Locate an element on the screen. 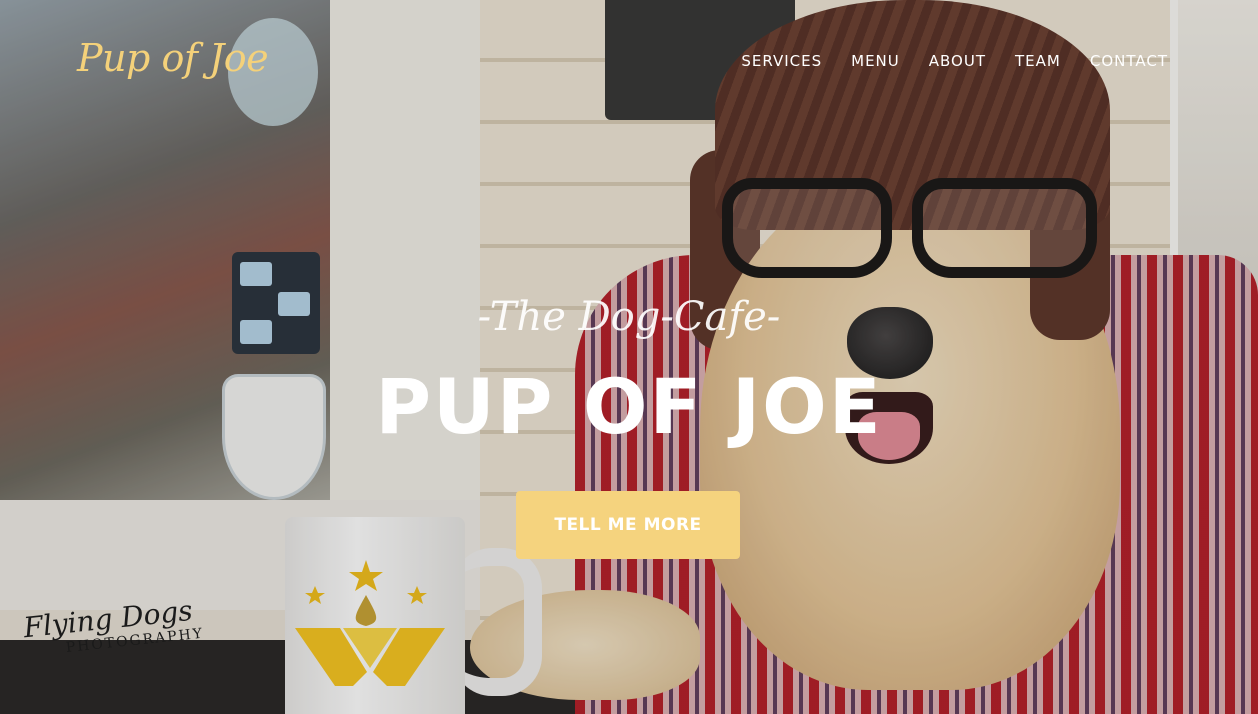 This screenshot has width=1258, height=714. nav-link-about: ABOUT is located at coordinates (957, 61).